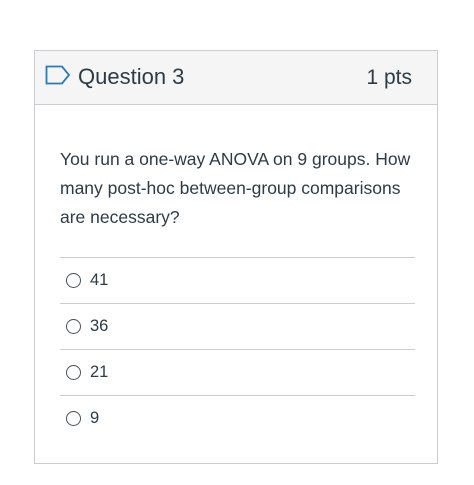 The height and width of the screenshot is (485, 474). Describe the element at coordinates (99, 280) in the screenshot. I see `answer-label: 41` at that location.